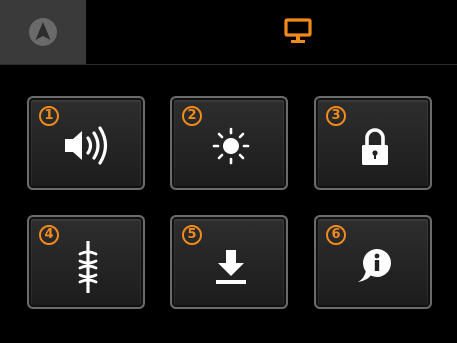 The height and width of the screenshot is (343, 457). I want to click on navigation-arrow-icon, so click(43, 32).